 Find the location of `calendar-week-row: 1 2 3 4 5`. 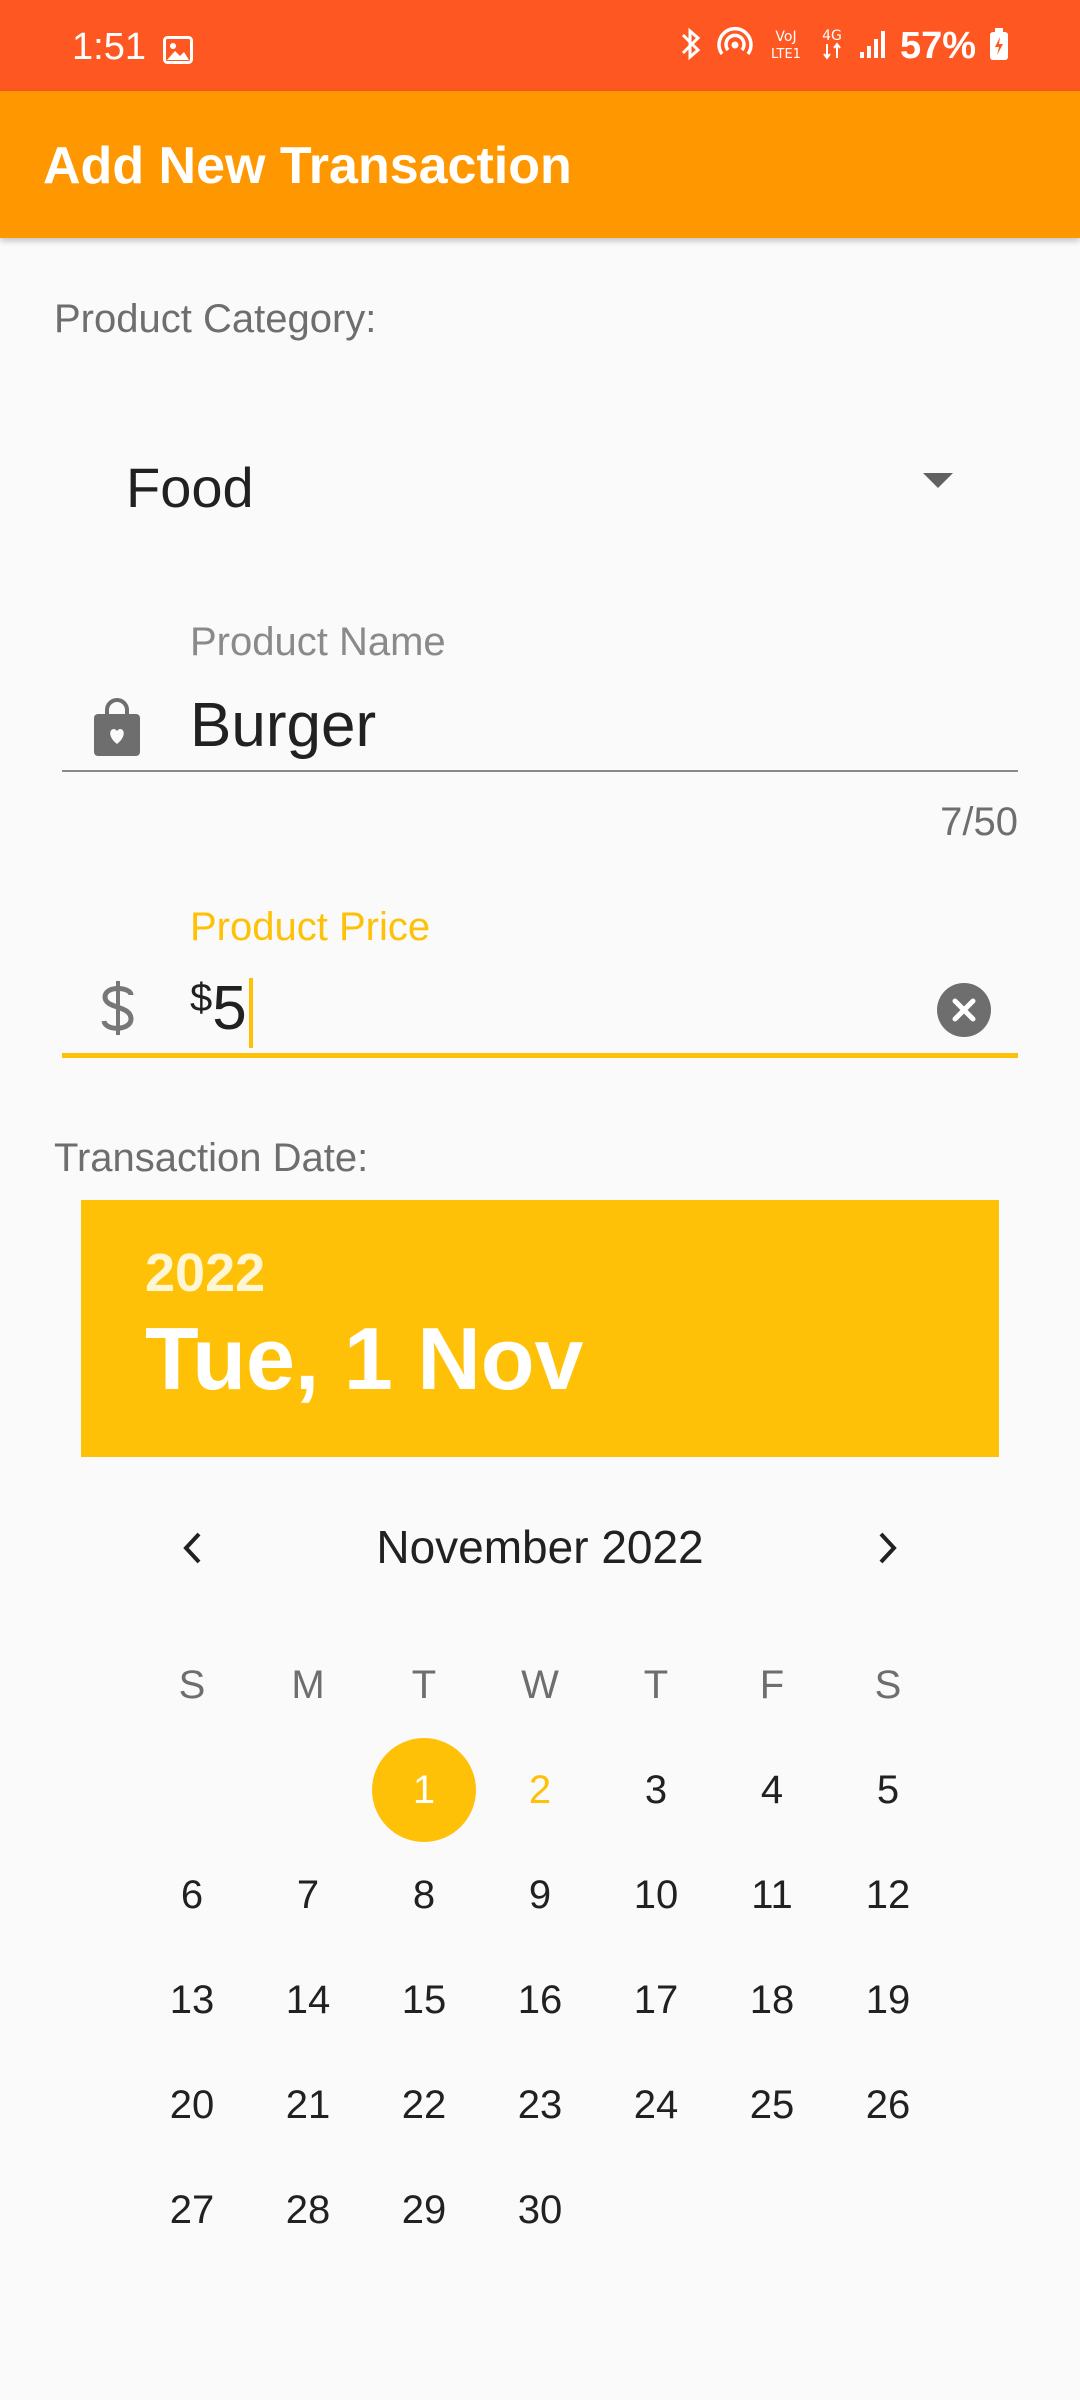

calendar-week-row: 1 2 3 4 5 is located at coordinates (540, 1790).